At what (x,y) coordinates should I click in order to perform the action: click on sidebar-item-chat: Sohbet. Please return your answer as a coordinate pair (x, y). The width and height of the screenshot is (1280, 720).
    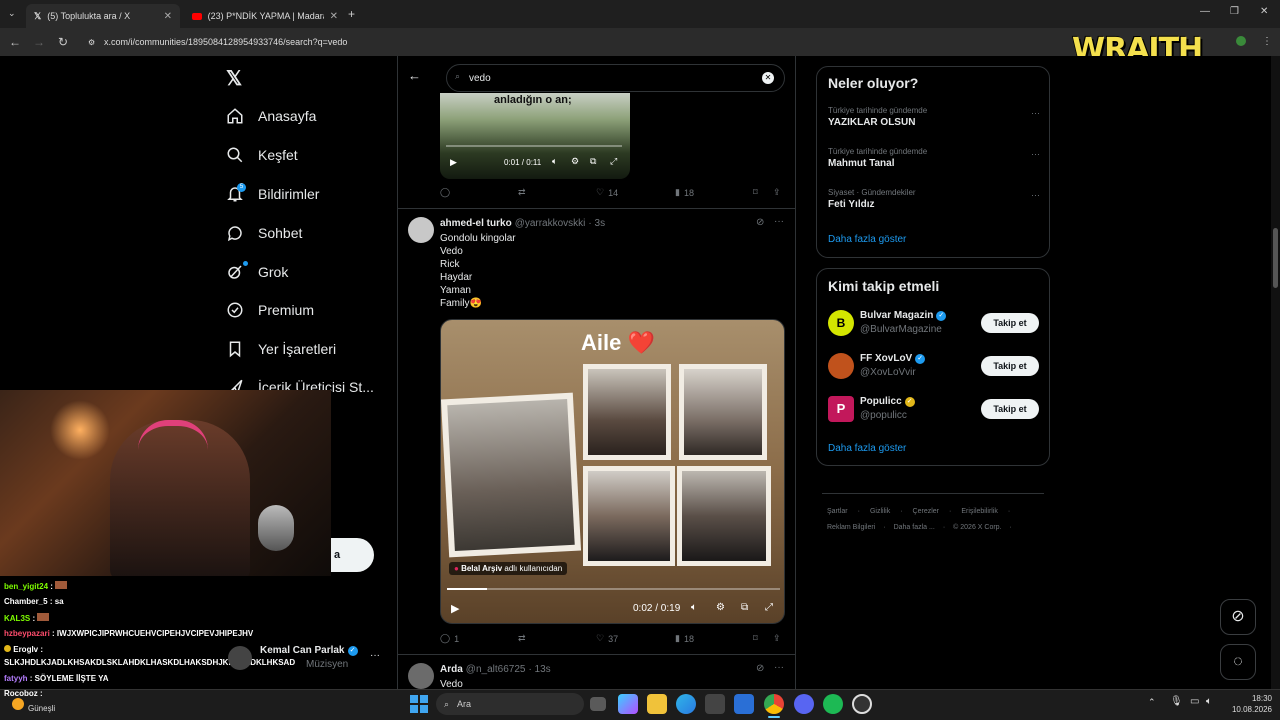
    Looking at the image, I should click on (264, 233).